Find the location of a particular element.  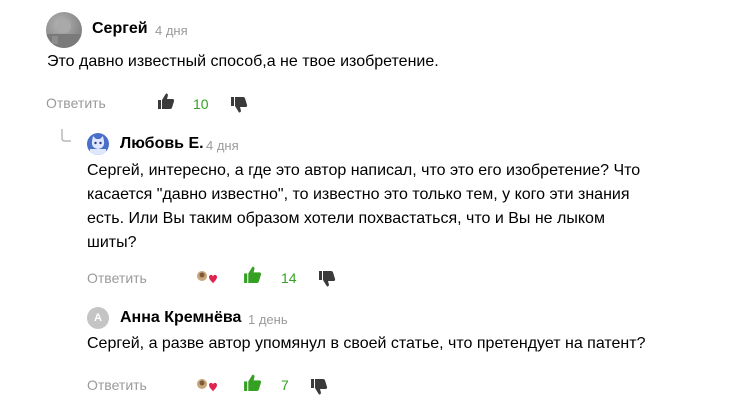

cat-avatar-icon is located at coordinates (98, 145).